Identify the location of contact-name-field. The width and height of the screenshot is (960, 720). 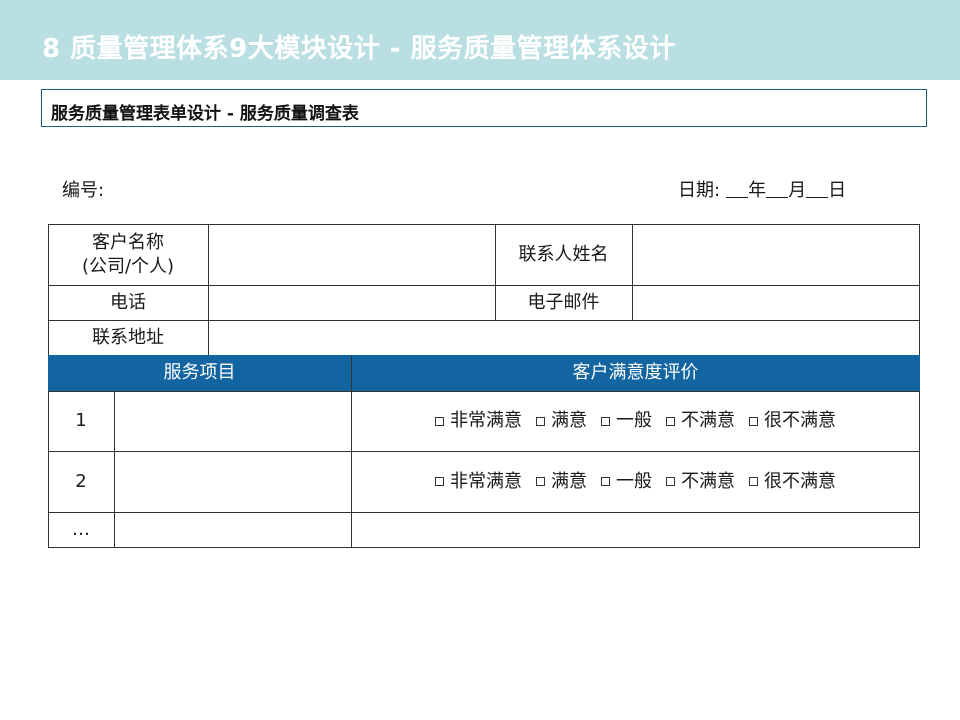
(776, 255).